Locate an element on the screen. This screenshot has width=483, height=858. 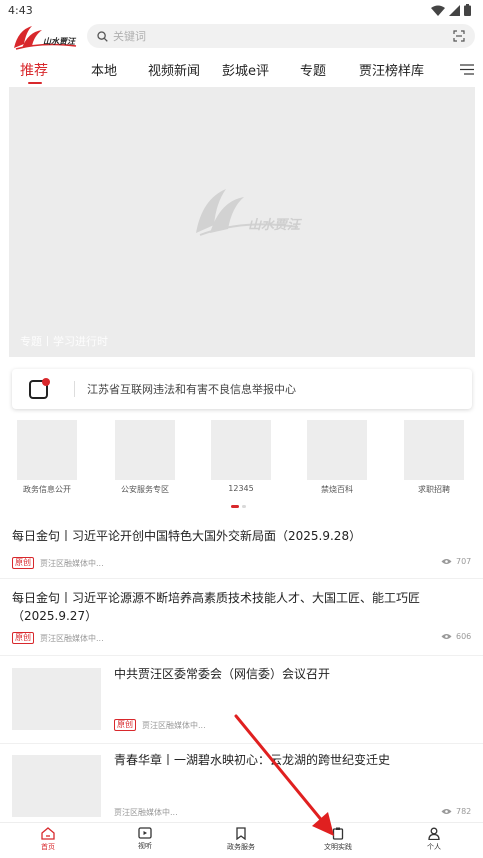
tab-role-models: 贾汪榜样库 is located at coordinates (391, 69).